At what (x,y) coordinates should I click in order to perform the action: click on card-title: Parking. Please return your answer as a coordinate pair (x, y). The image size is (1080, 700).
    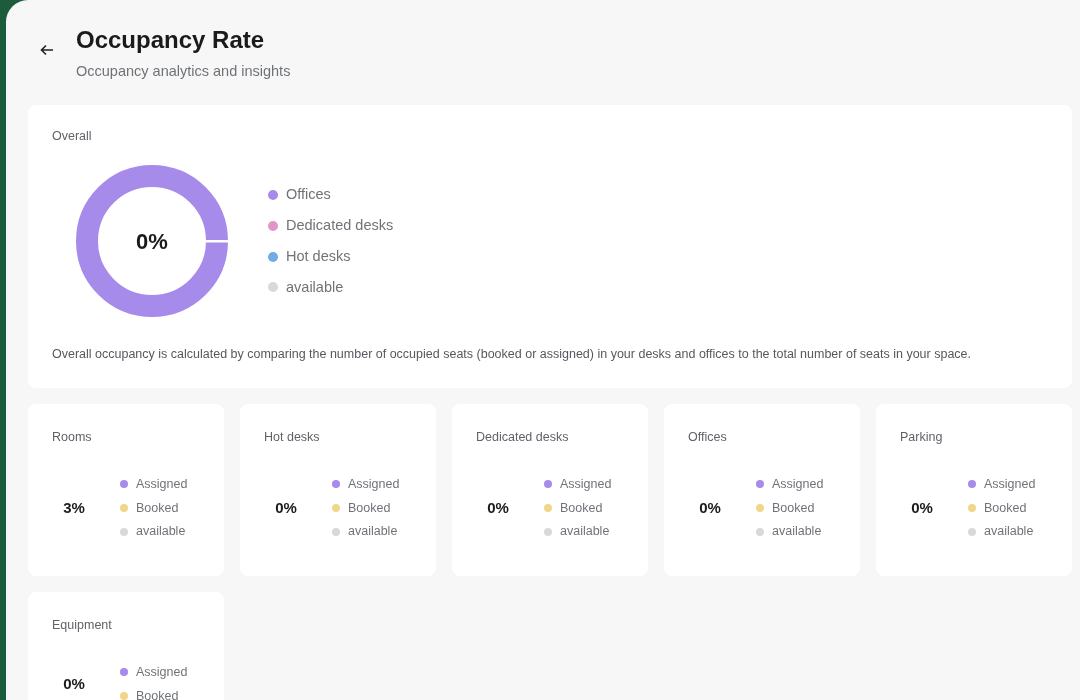
    Looking at the image, I should click on (922, 438).